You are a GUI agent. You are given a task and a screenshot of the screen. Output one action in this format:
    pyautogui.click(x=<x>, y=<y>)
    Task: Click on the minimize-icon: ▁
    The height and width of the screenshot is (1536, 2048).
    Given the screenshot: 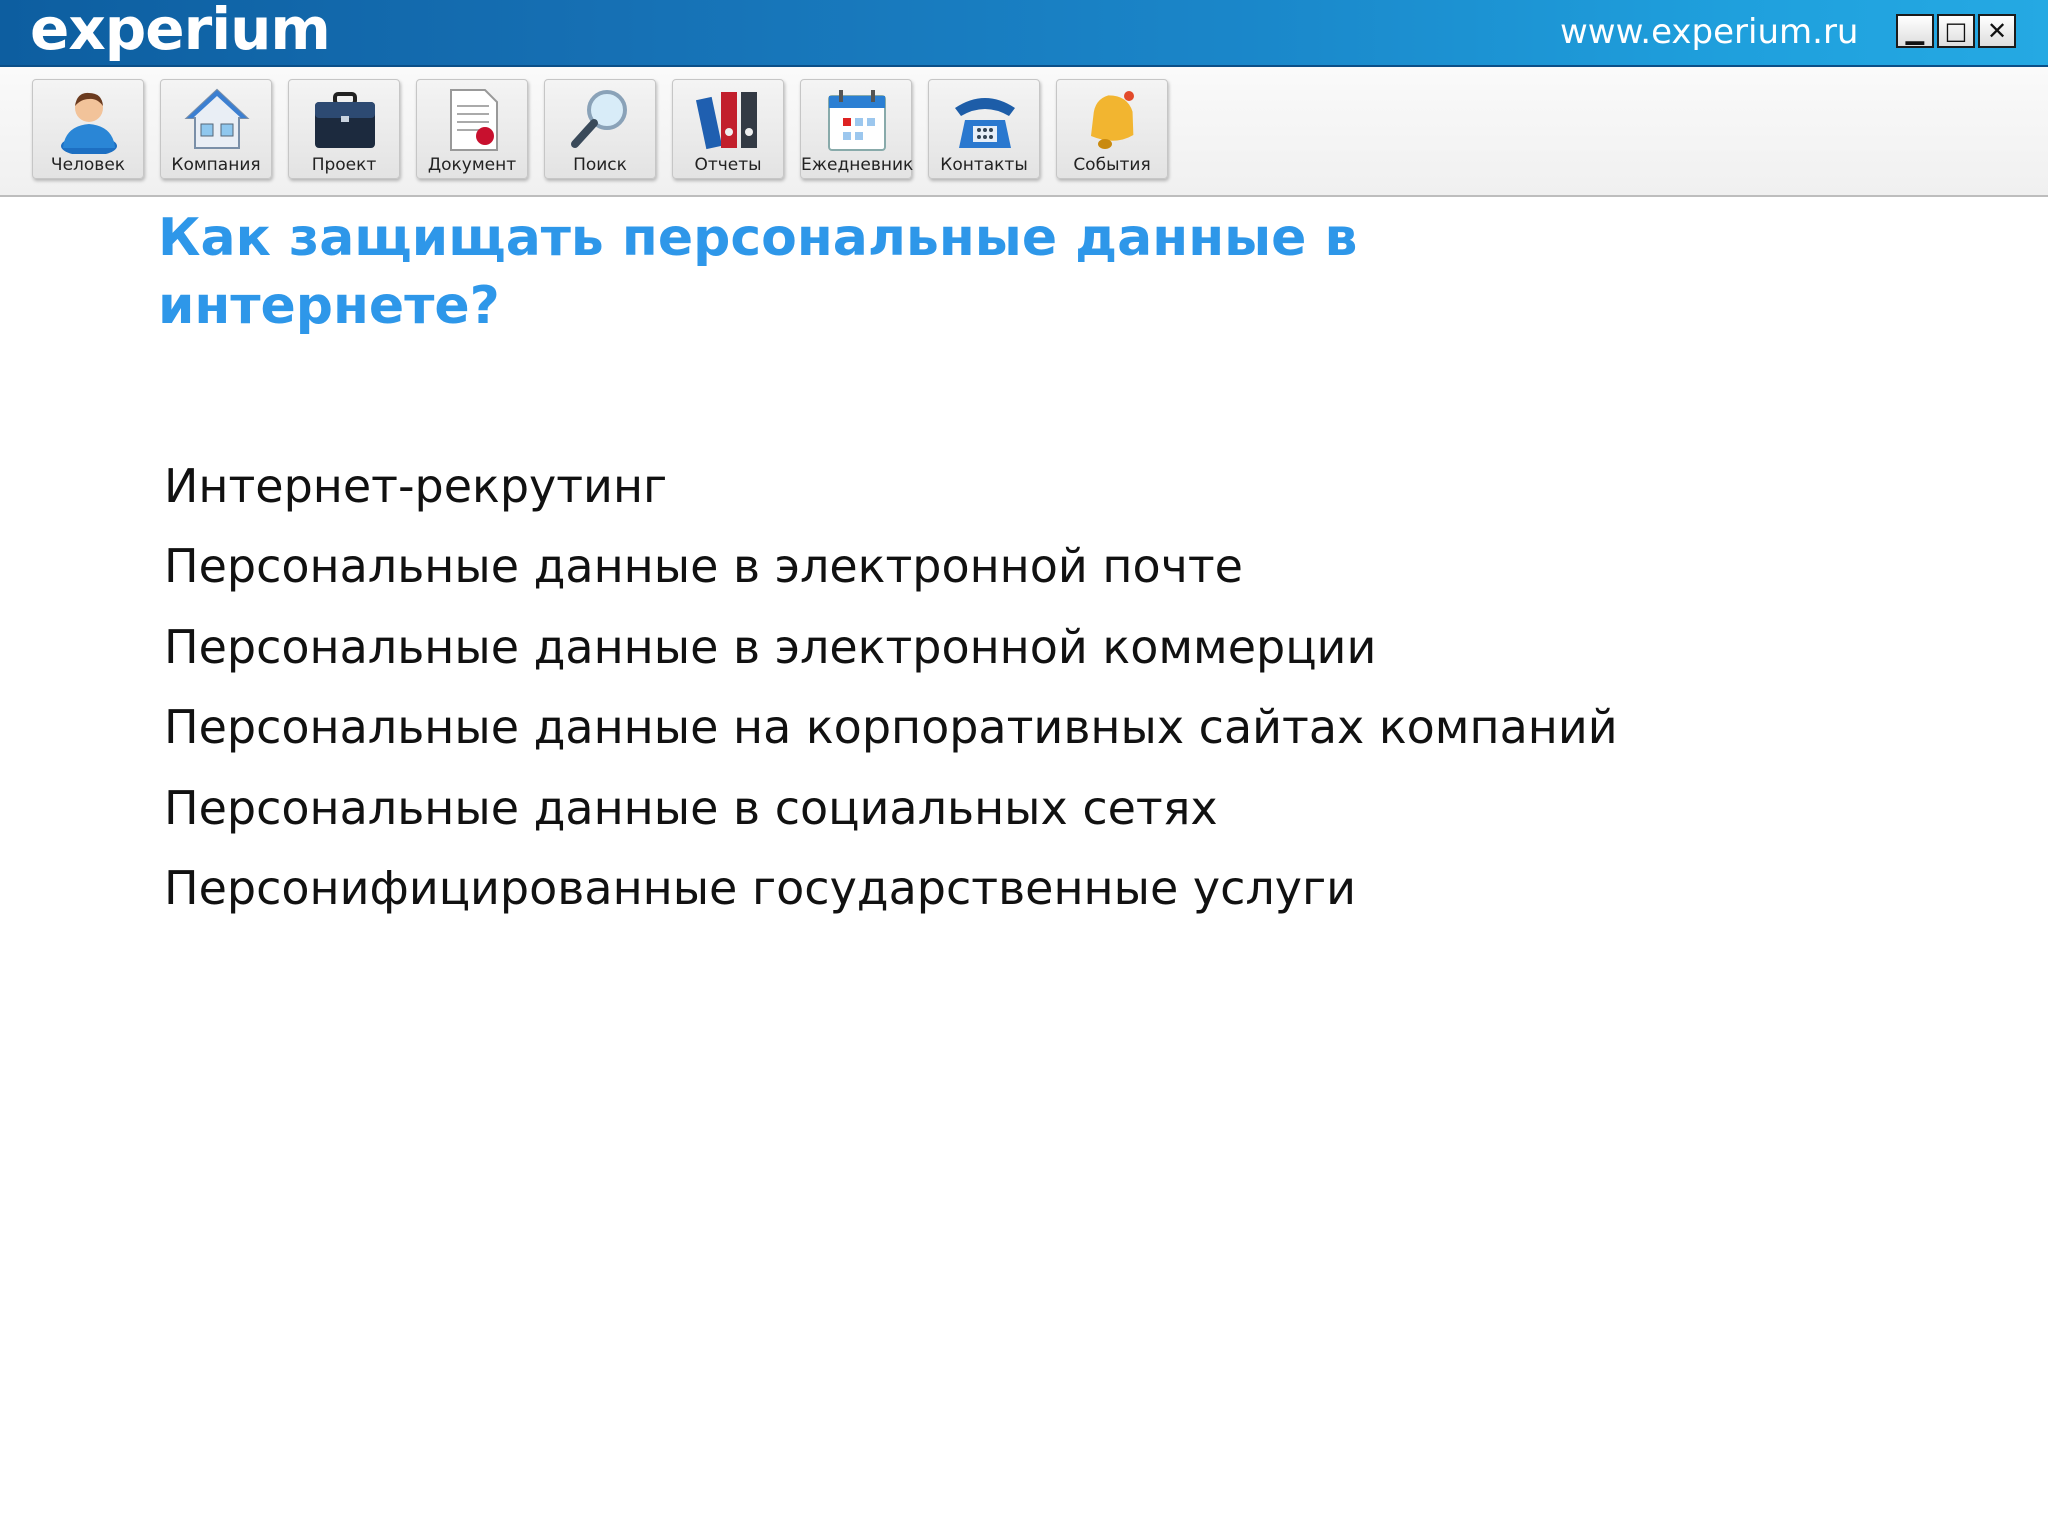 What is the action you would take?
    pyautogui.click(x=1915, y=31)
    